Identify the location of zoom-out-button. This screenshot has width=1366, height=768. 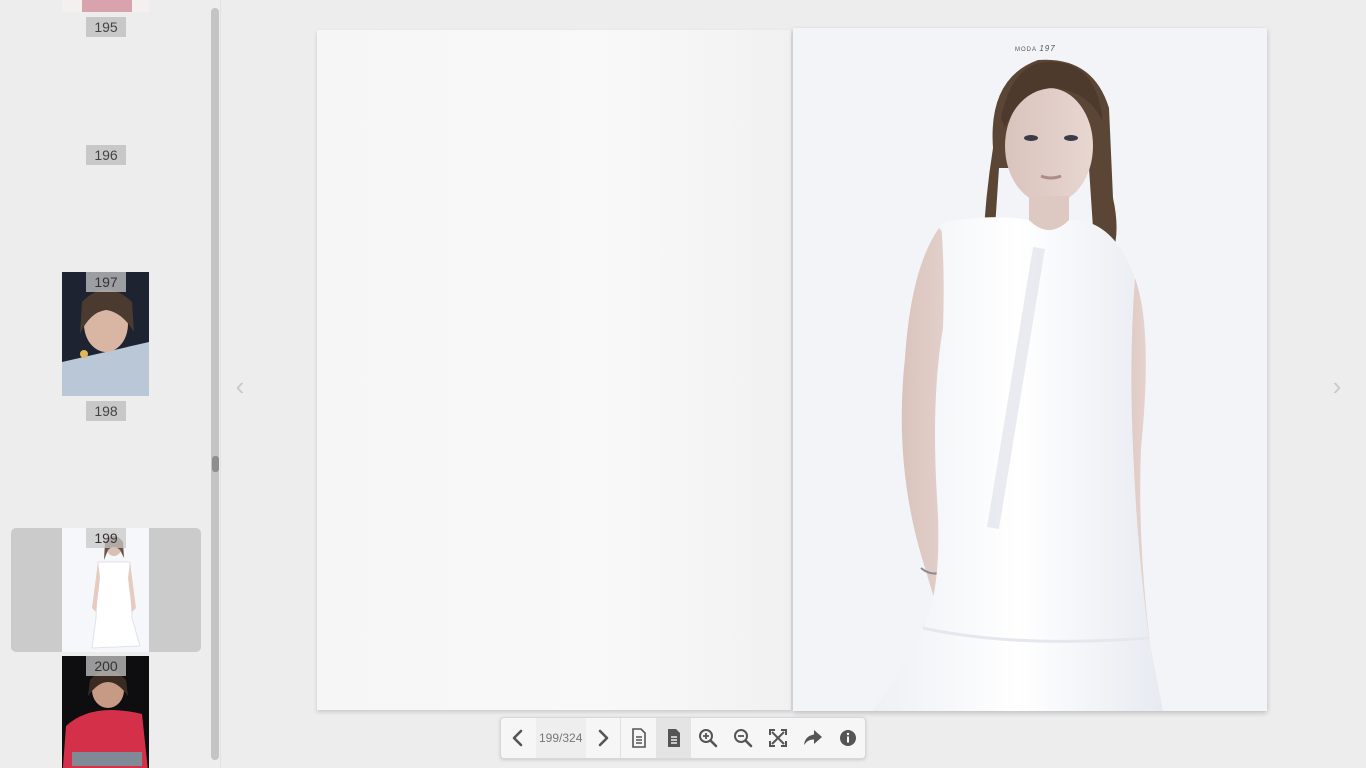
(743, 738).